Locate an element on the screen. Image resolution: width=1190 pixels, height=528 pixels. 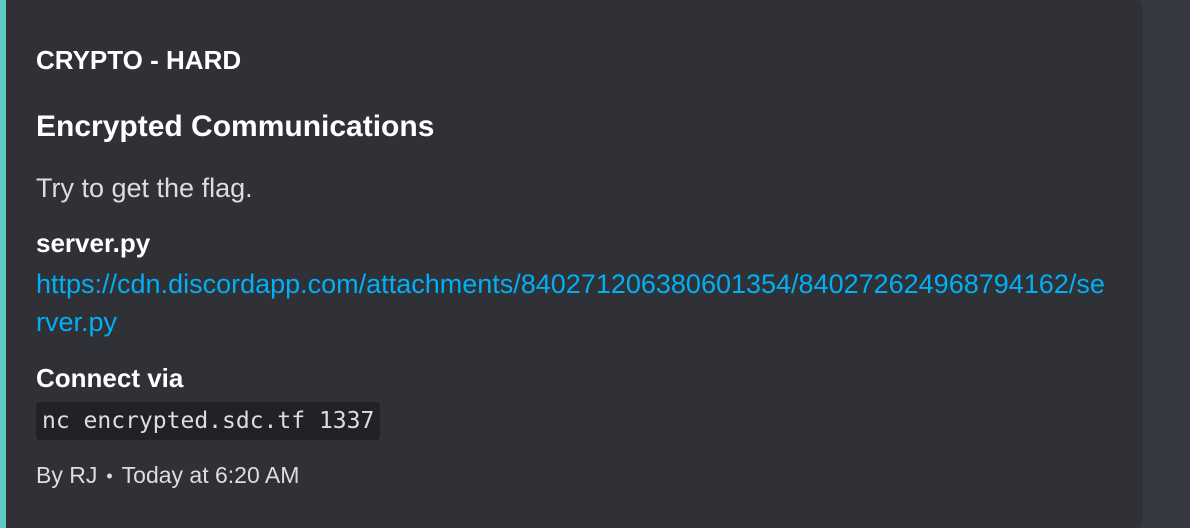
field-name-connect-via: Connect via is located at coordinates (110, 378).